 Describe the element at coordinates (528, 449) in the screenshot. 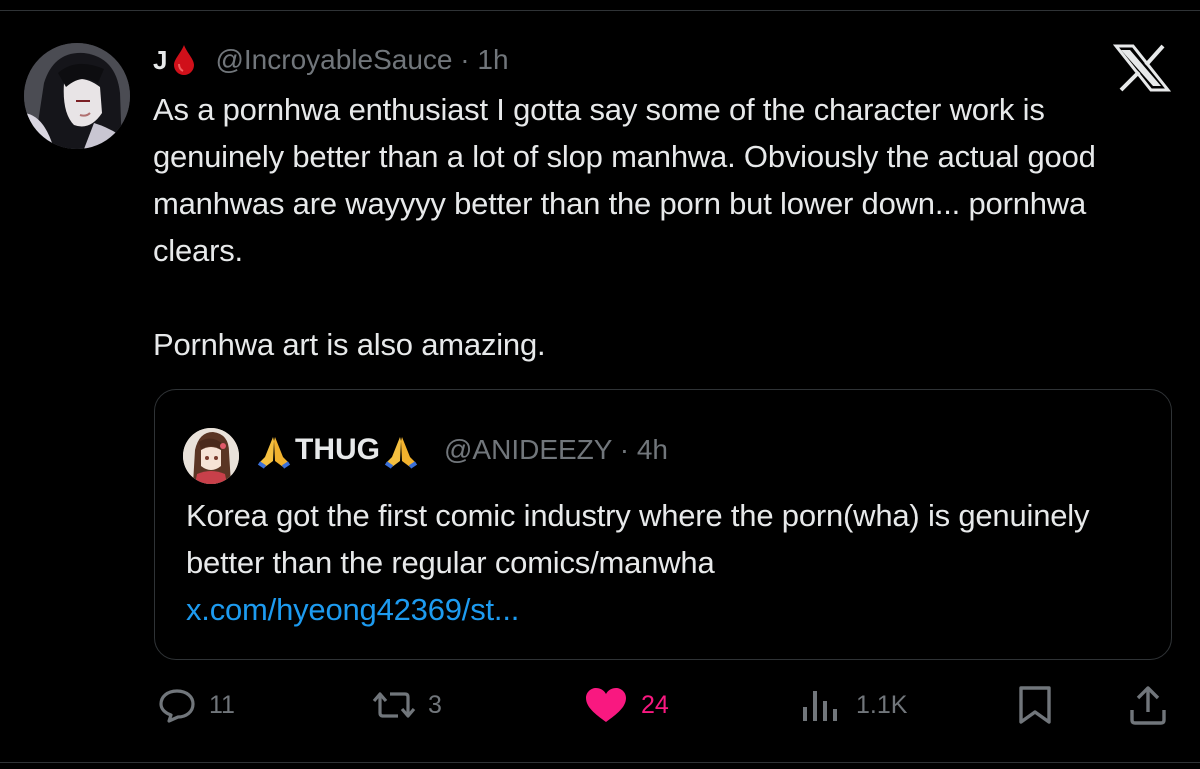

I see `quoted-author-handle: @ANIDEEZY` at that location.